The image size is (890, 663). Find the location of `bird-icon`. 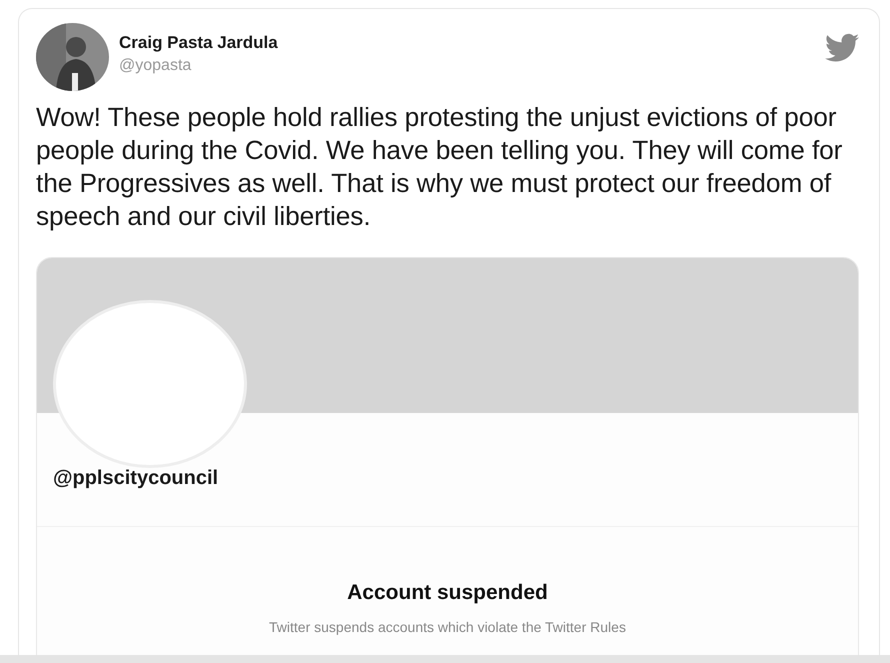

bird-icon is located at coordinates (842, 48).